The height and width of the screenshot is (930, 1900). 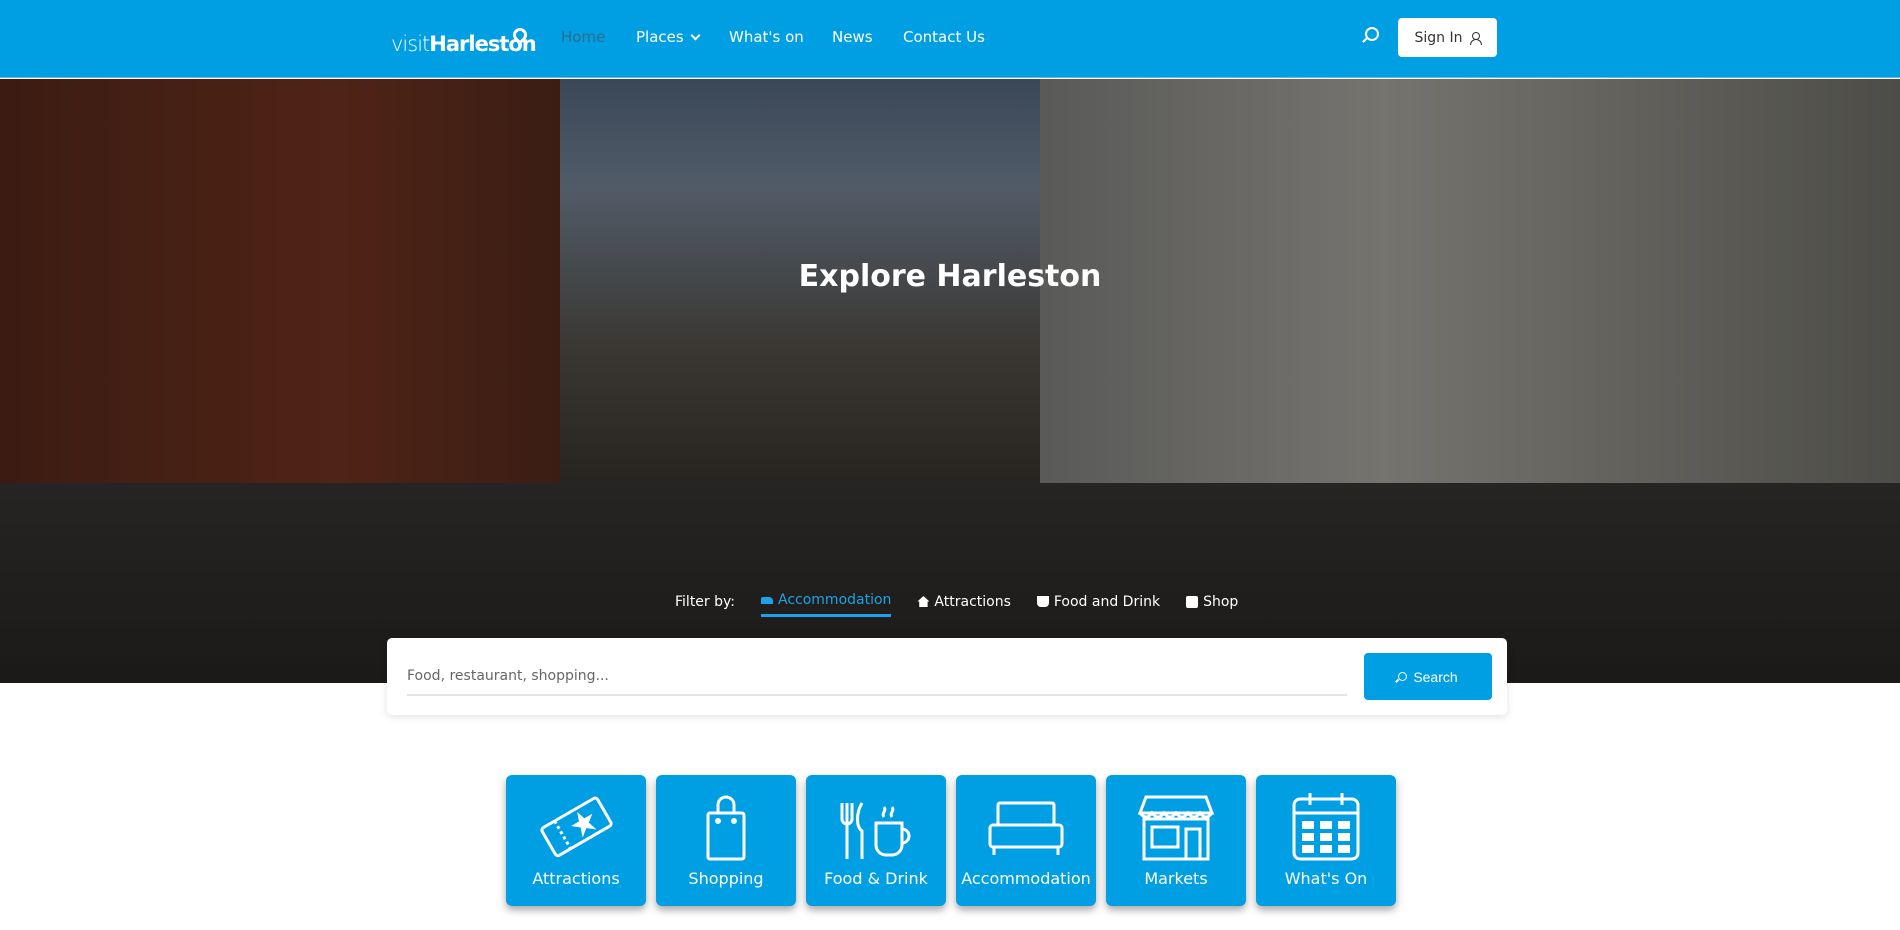 I want to click on category-markets: Markets, so click(x=1176, y=840).